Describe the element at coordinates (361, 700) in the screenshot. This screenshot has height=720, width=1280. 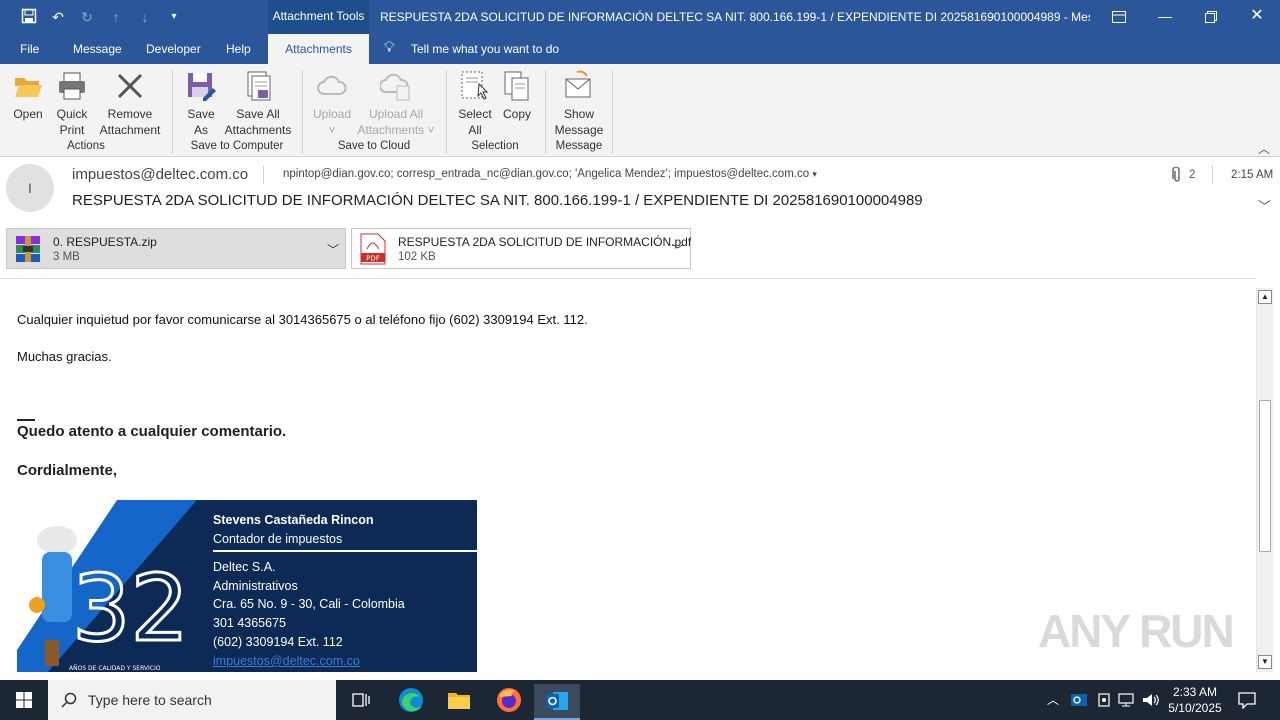
I see `task-view-icon` at that location.